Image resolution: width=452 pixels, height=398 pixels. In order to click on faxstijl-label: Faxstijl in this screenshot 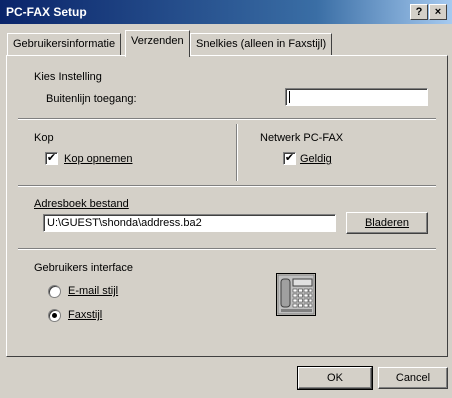, I will do `click(85, 315)`.